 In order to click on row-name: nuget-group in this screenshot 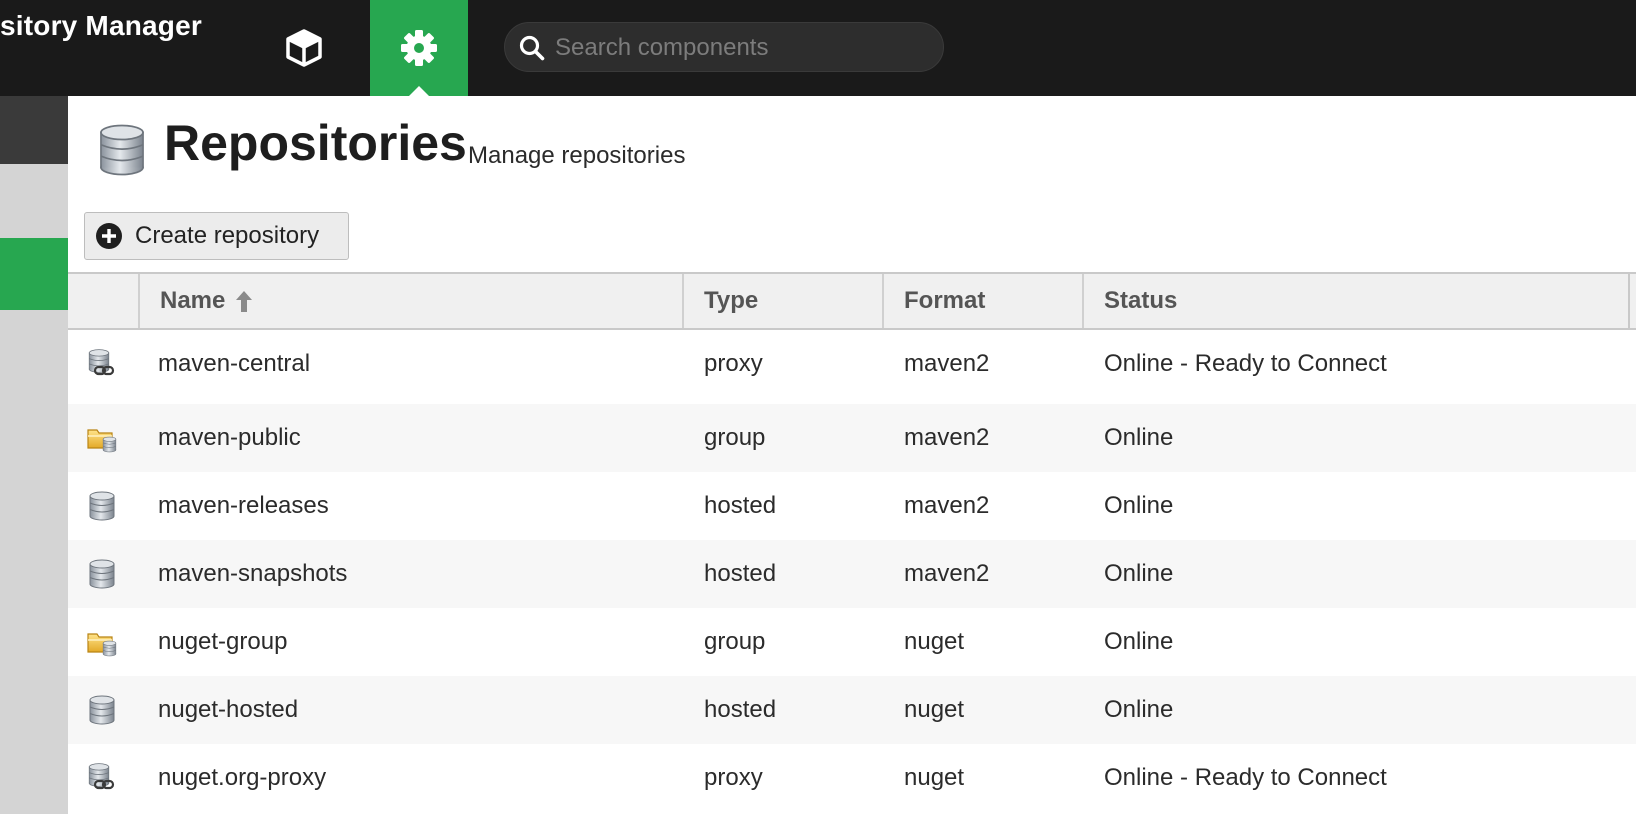, I will do `click(223, 641)`.